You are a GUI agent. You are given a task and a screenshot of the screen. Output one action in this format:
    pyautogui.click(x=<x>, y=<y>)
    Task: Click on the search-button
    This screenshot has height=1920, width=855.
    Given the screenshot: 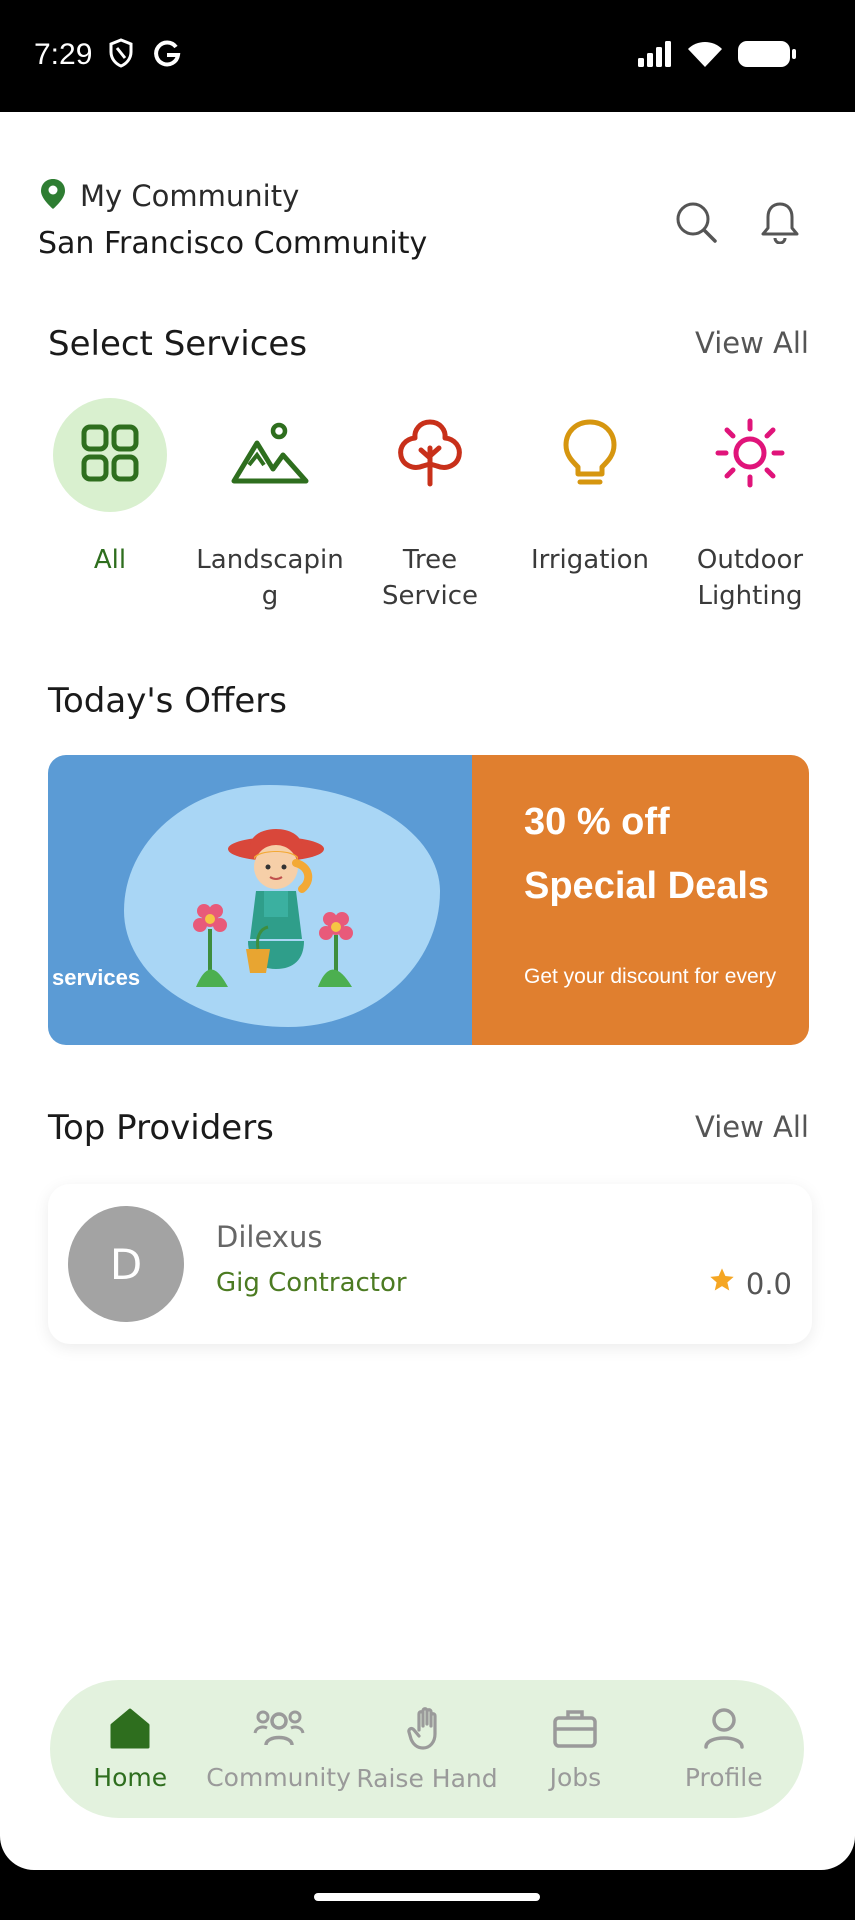 What is the action you would take?
    pyautogui.click(x=696, y=224)
    